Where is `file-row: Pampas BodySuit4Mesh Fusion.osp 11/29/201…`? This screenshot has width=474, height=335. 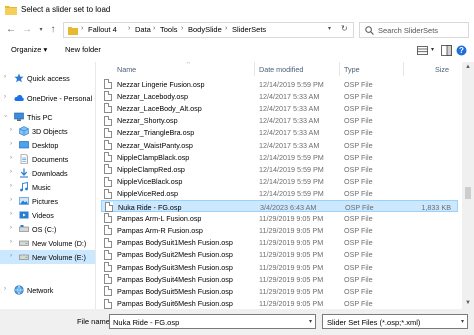
file-row: Pampas BodySuit4Mesh Fusion.osp 11/29/201… is located at coordinates (279, 279).